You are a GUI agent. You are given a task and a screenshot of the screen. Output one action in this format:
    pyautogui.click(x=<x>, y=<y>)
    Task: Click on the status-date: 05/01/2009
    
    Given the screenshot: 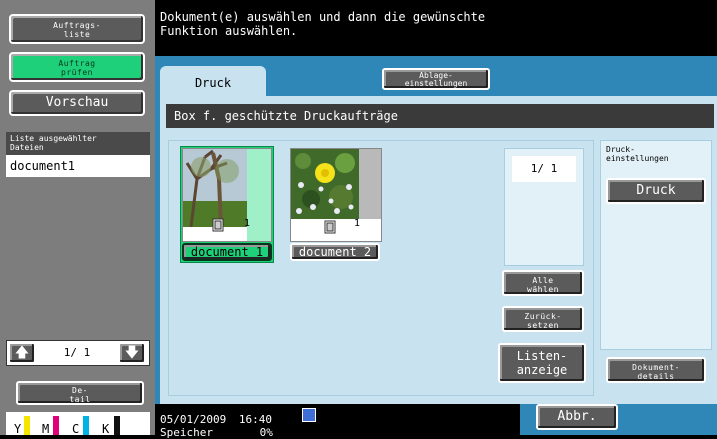 What is the action you would take?
    pyautogui.click(x=193, y=419)
    